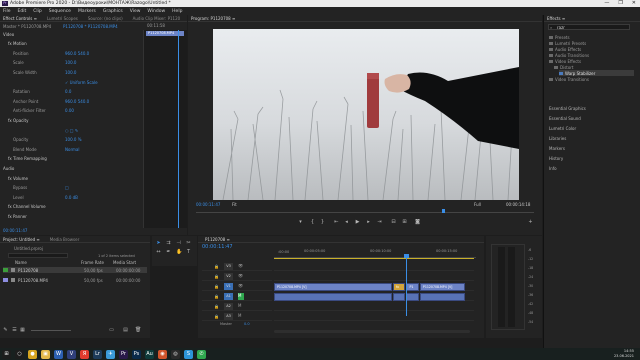 This screenshot has height=360, width=640. I want to click on effect-property-value: 100.0, so click(70, 72).